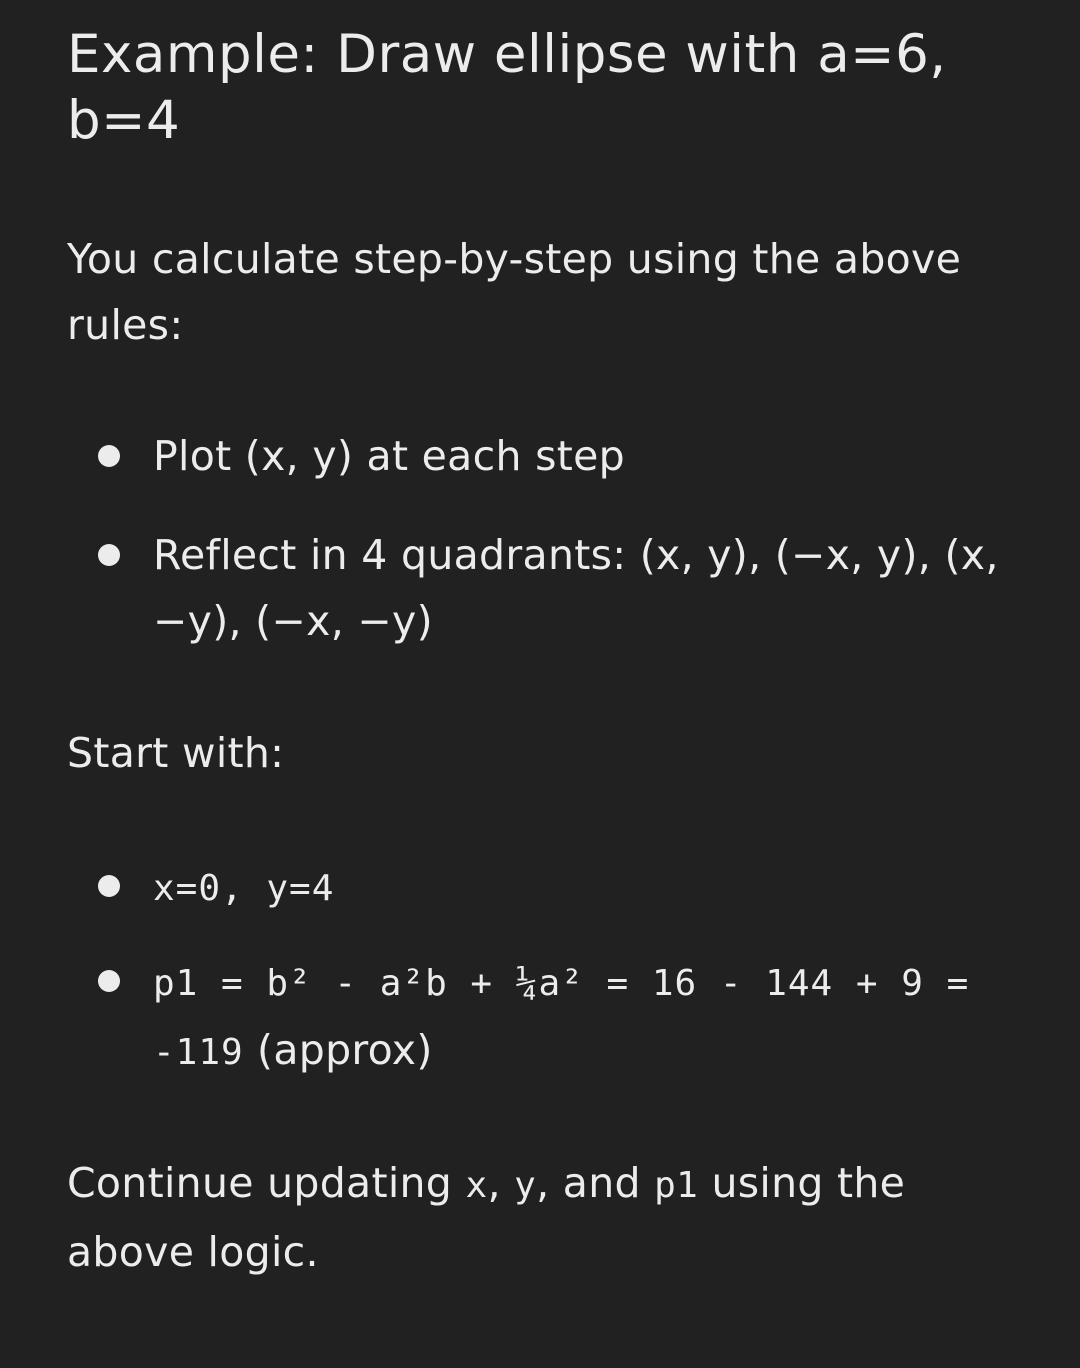  I want to click on list-item-text: Plot (x, y) at each step, so click(389, 456).